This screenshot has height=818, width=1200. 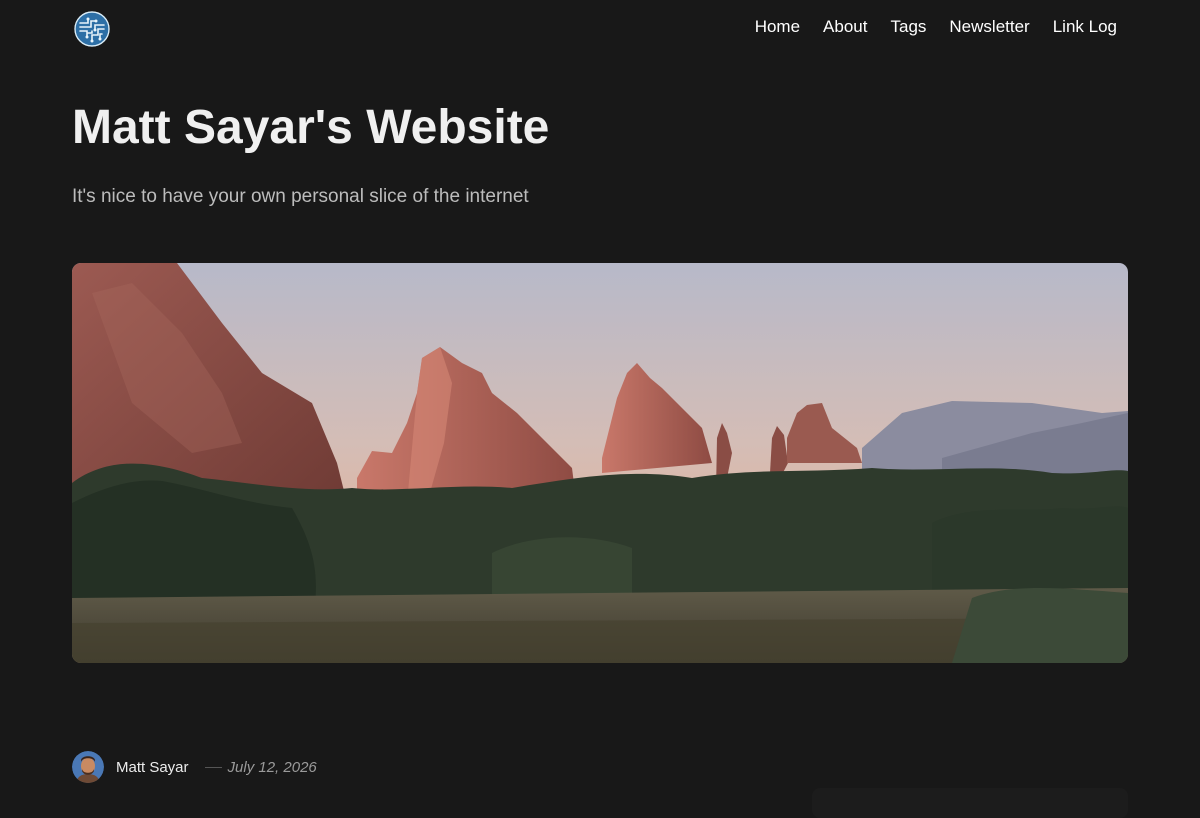 What do you see at coordinates (272, 767) in the screenshot?
I see `post-date: July 12, 2026` at bounding box center [272, 767].